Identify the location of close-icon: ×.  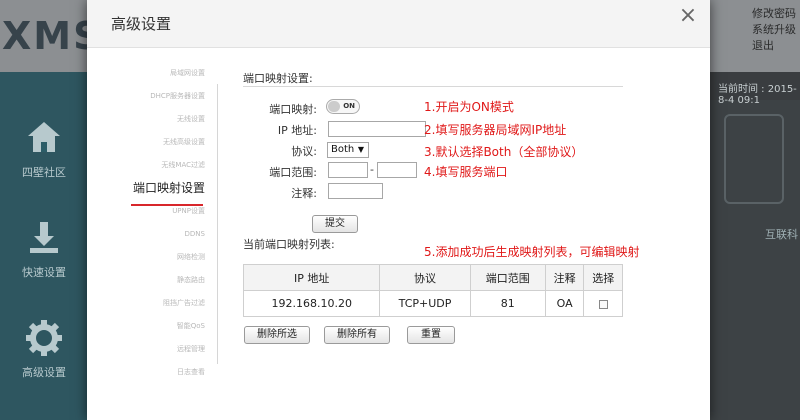
(688, 16).